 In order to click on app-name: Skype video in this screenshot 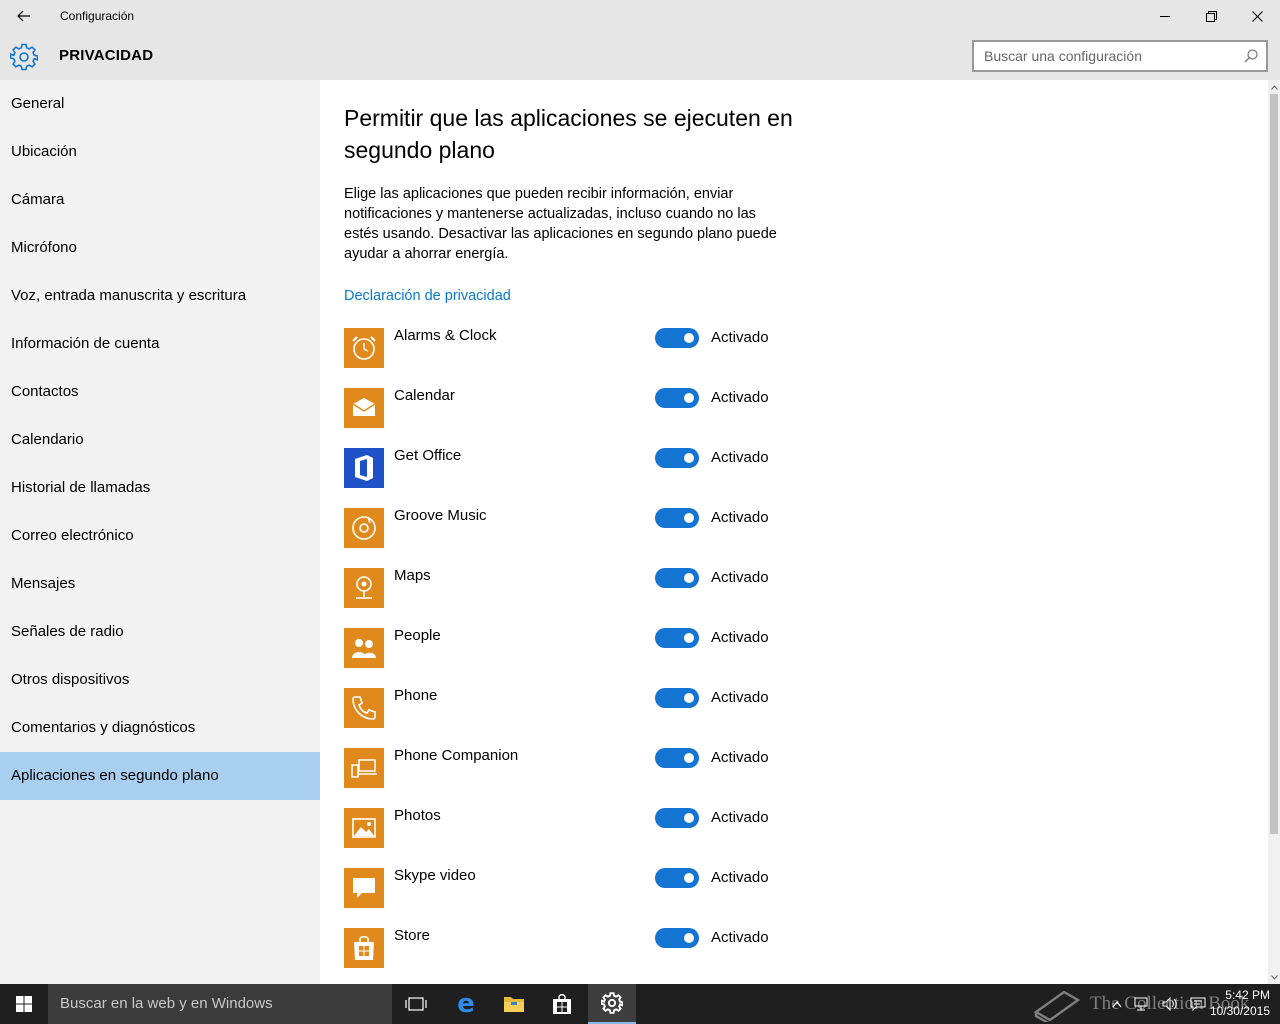, I will do `click(435, 875)`.